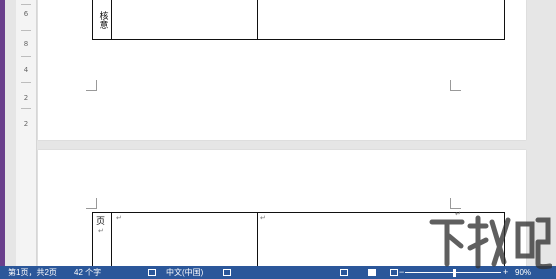 This screenshot has width=556, height=279. What do you see at coordinates (32, 272) in the screenshot?
I see `page-count: 第1页，共2页` at bounding box center [32, 272].